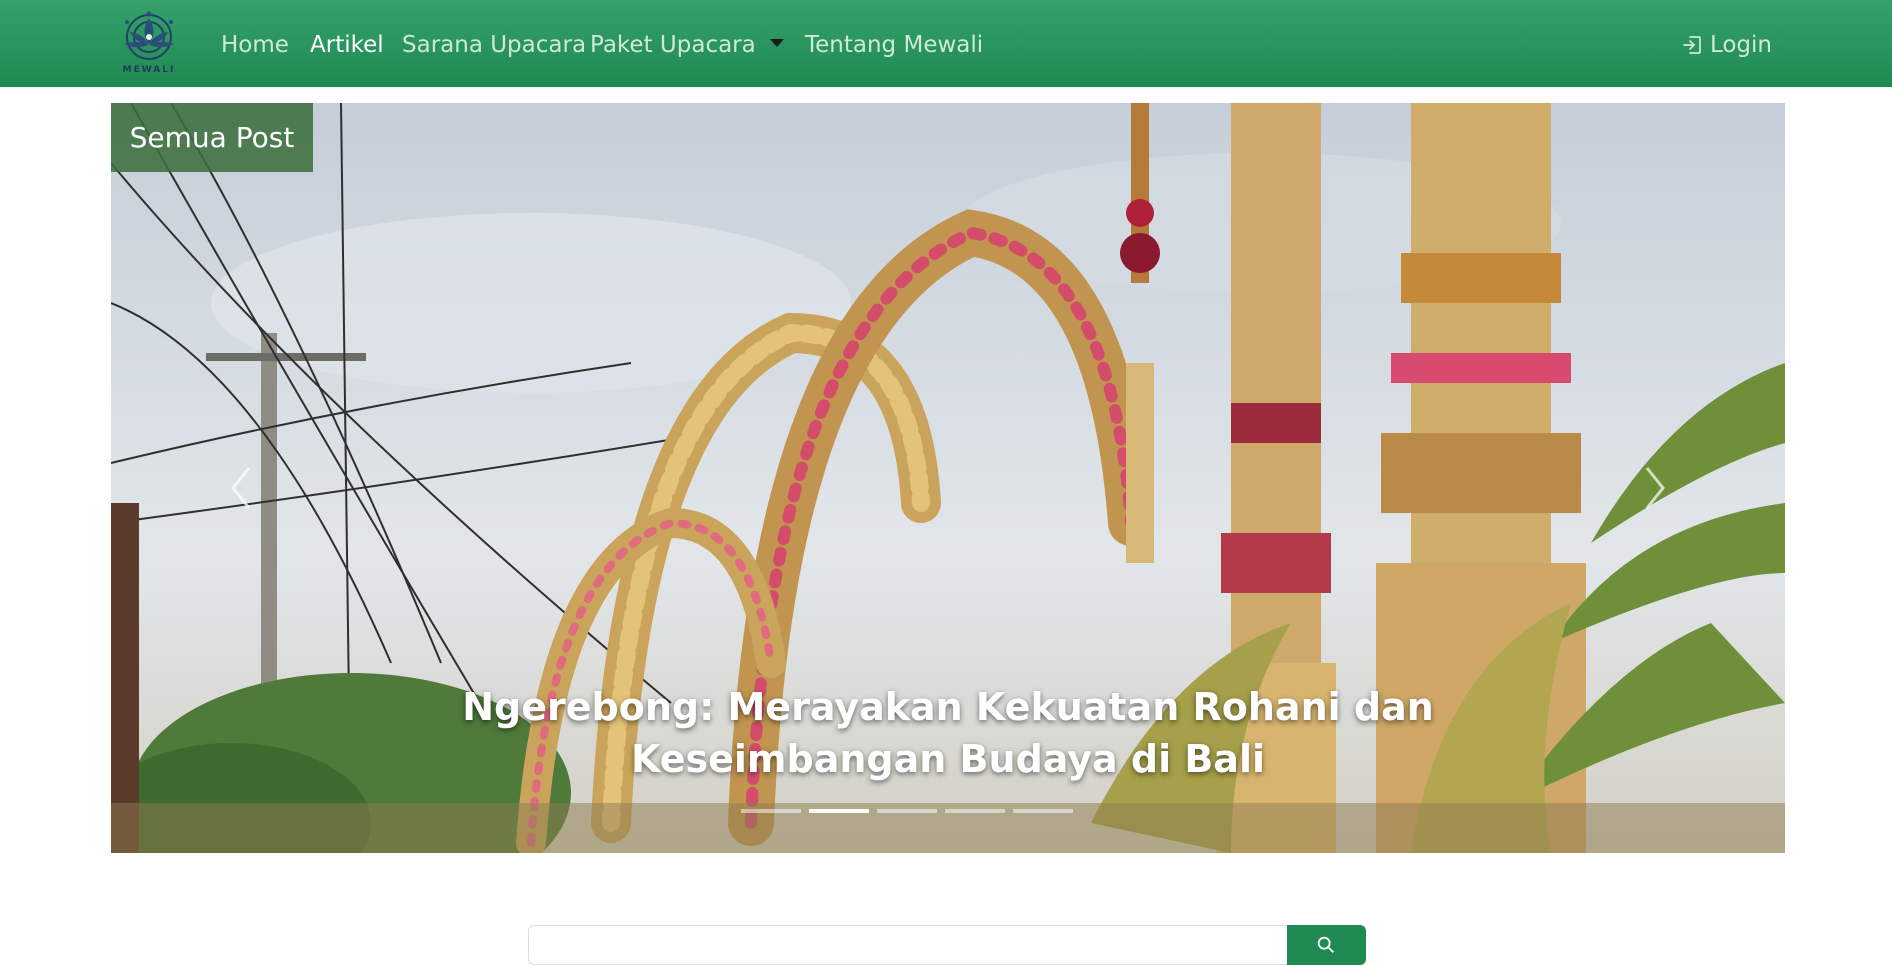 The width and height of the screenshot is (1892, 965). What do you see at coordinates (255, 45) in the screenshot?
I see `nav-home: Home` at bounding box center [255, 45].